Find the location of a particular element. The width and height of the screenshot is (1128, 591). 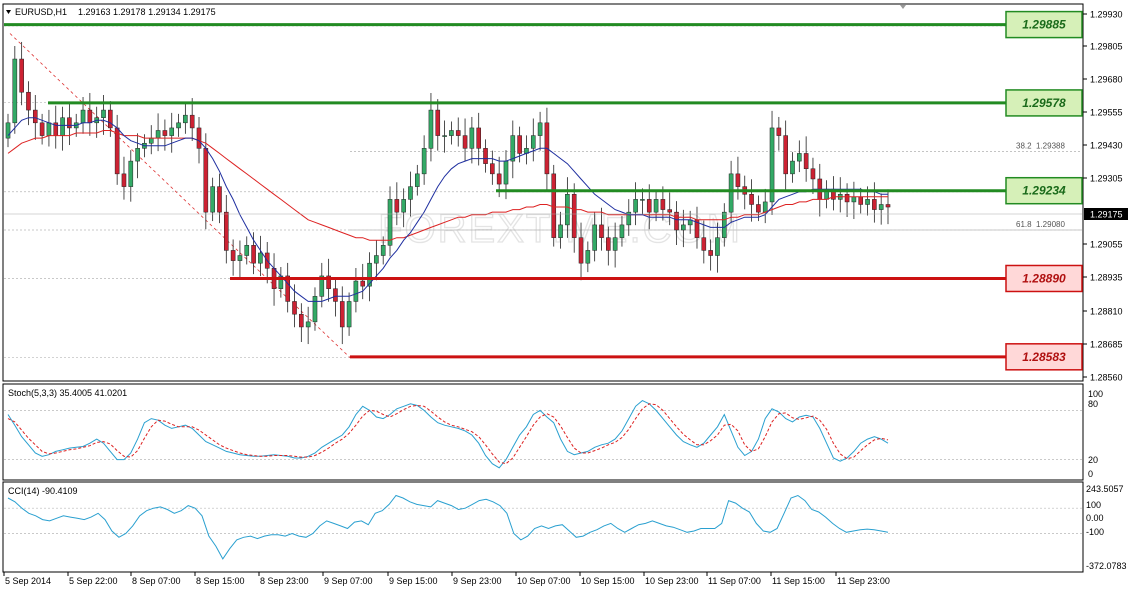

time-tick-label: 11 Sep 07:00 is located at coordinates (734, 581).